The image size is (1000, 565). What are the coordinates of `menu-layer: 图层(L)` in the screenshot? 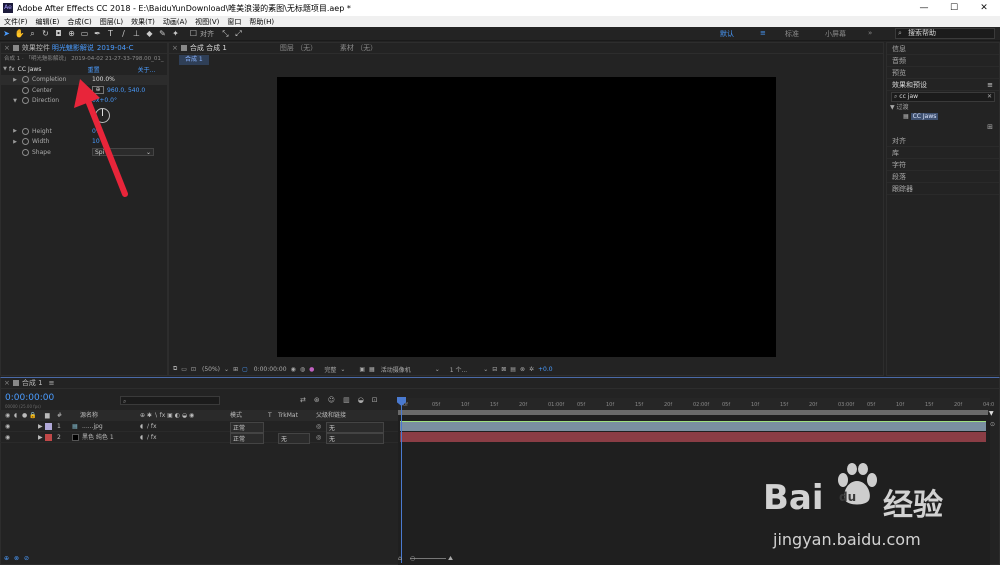 It's located at (111, 22).